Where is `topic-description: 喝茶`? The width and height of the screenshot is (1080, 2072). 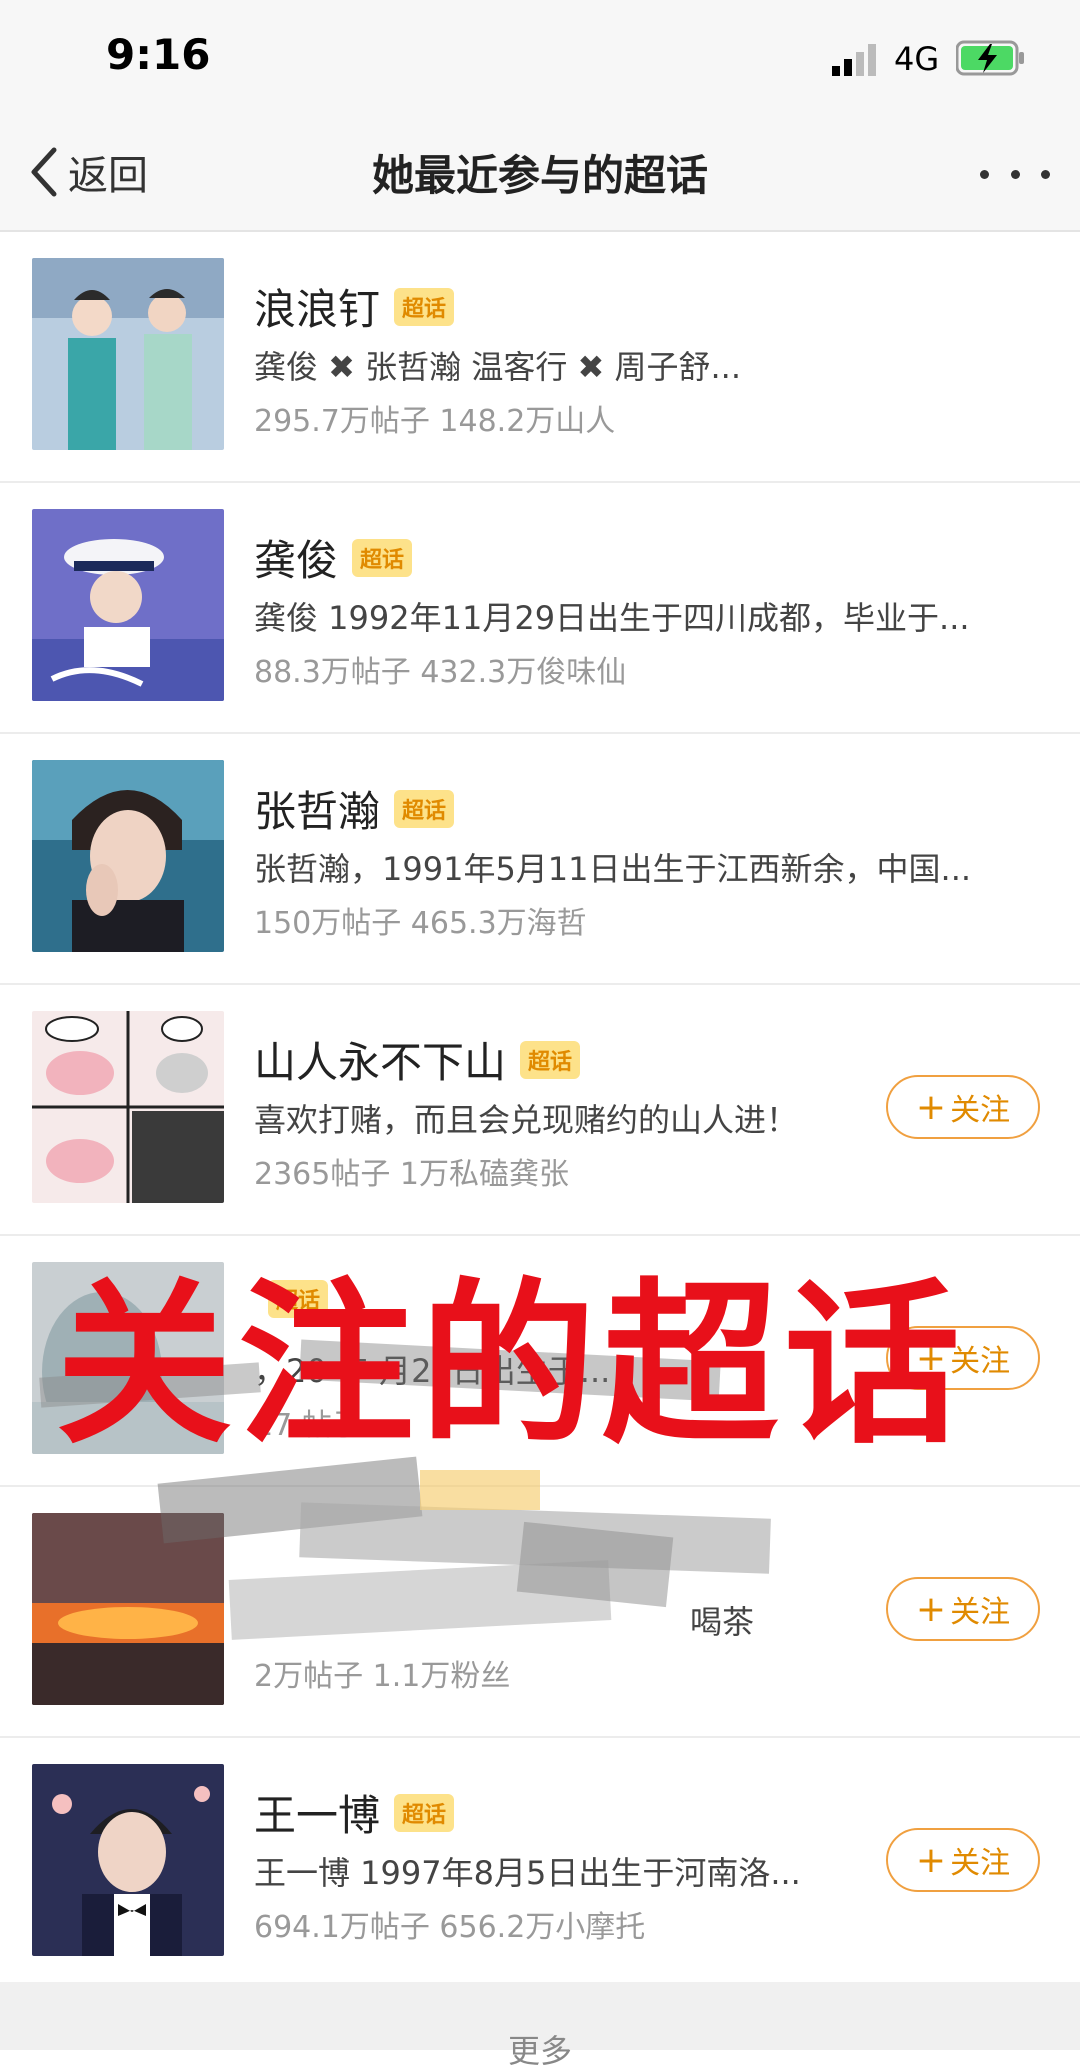
topic-description: 喝茶 is located at coordinates (722, 1622).